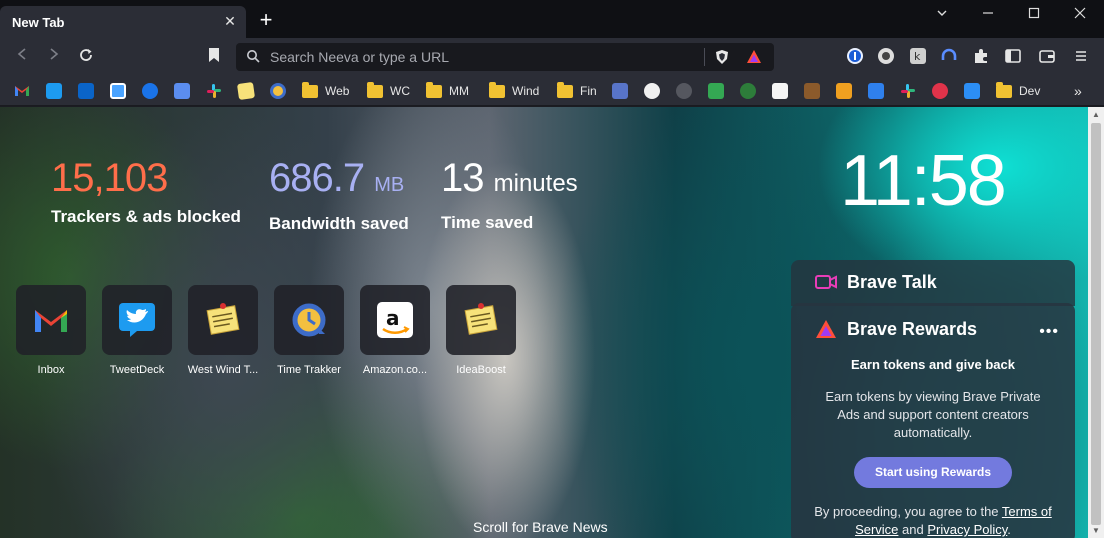  I want to click on top-site-tweetdeck: TweetDeck, so click(137, 330).